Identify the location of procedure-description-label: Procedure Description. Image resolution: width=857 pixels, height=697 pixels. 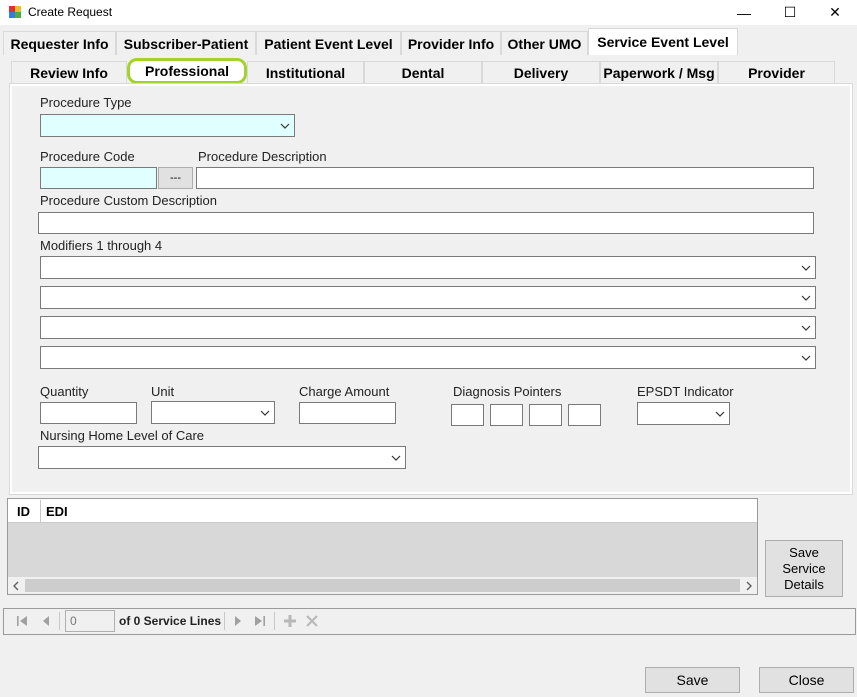
(262, 156).